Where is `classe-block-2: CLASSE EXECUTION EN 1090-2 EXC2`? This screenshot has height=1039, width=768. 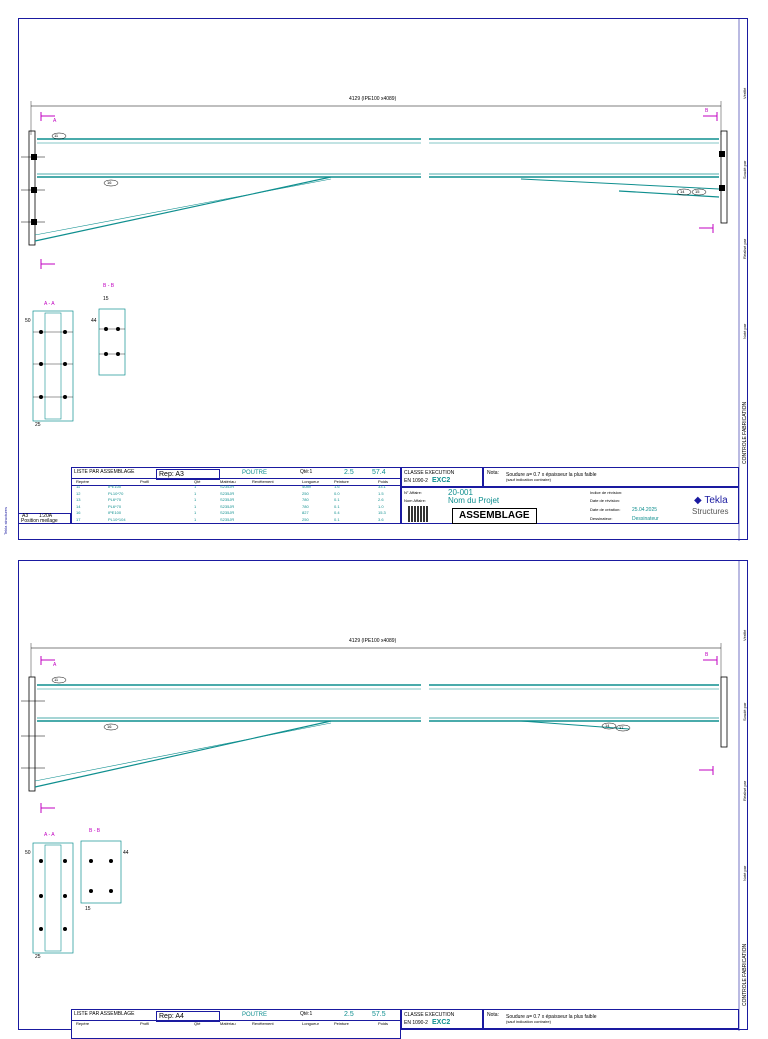
classe-block-2: CLASSE EXECUTION EN 1090-2 EXC2 is located at coordinates (442, 1019).